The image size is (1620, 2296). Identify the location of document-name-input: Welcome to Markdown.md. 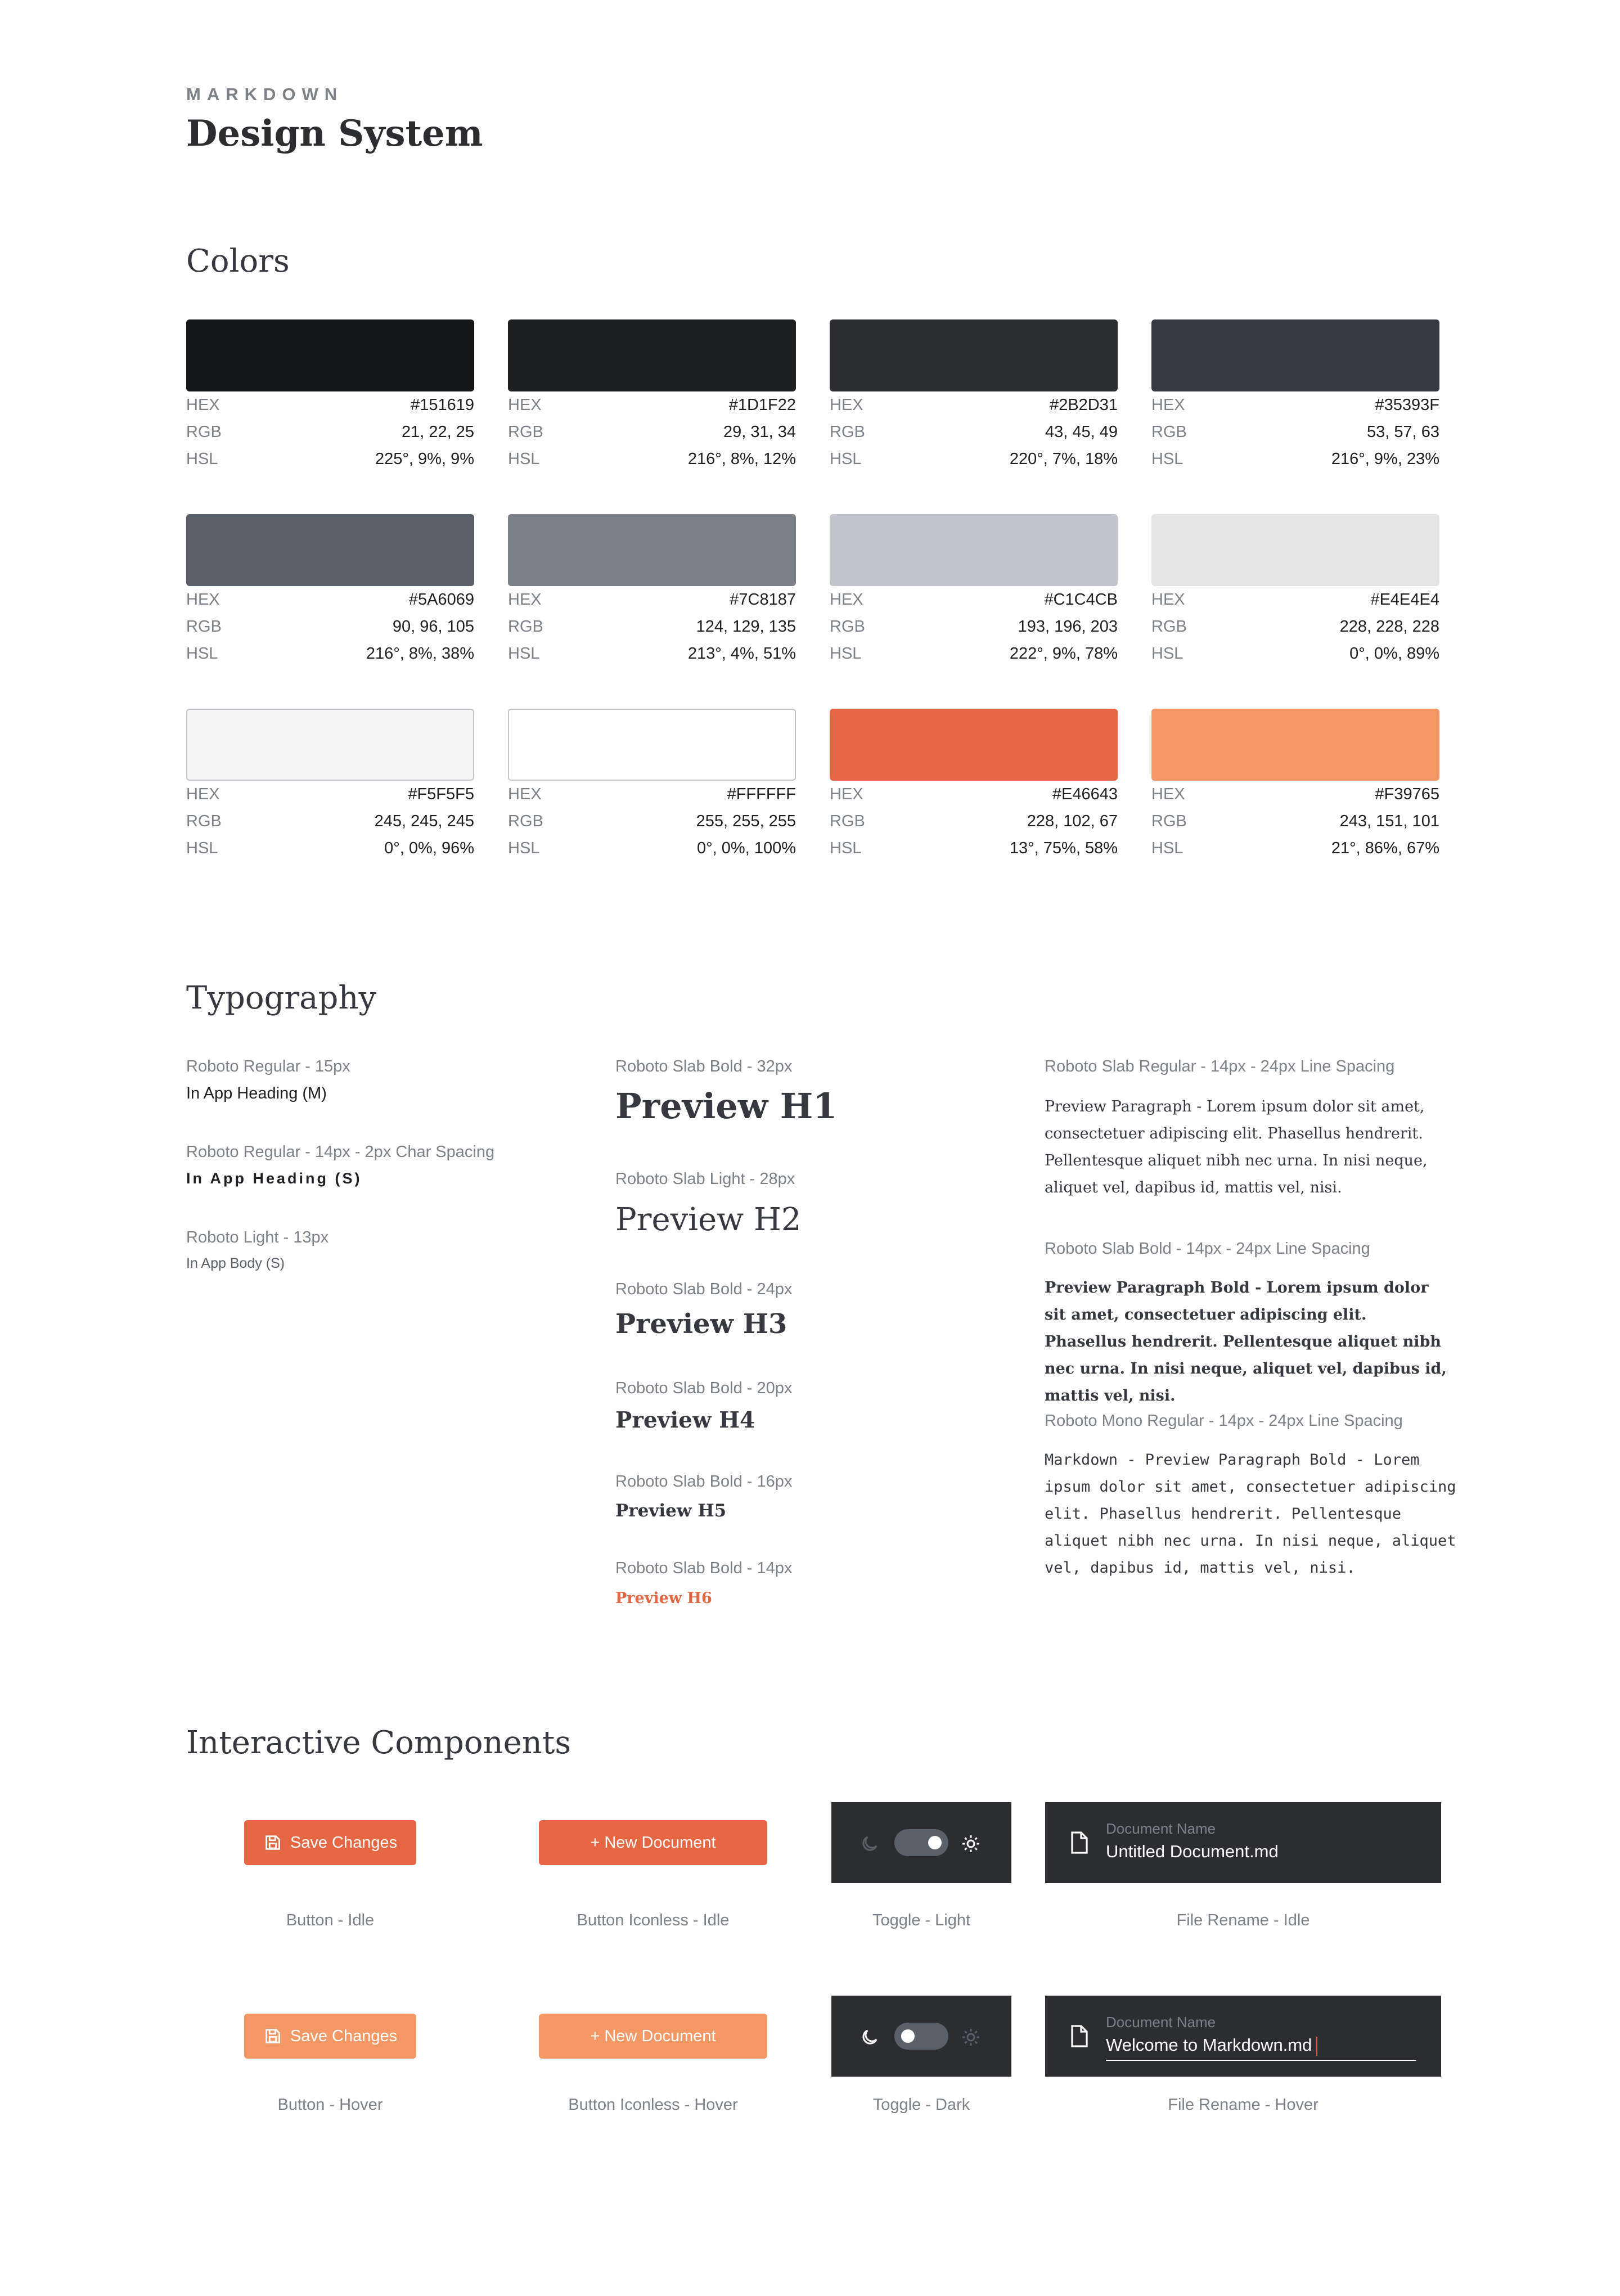
(1212, 2045).